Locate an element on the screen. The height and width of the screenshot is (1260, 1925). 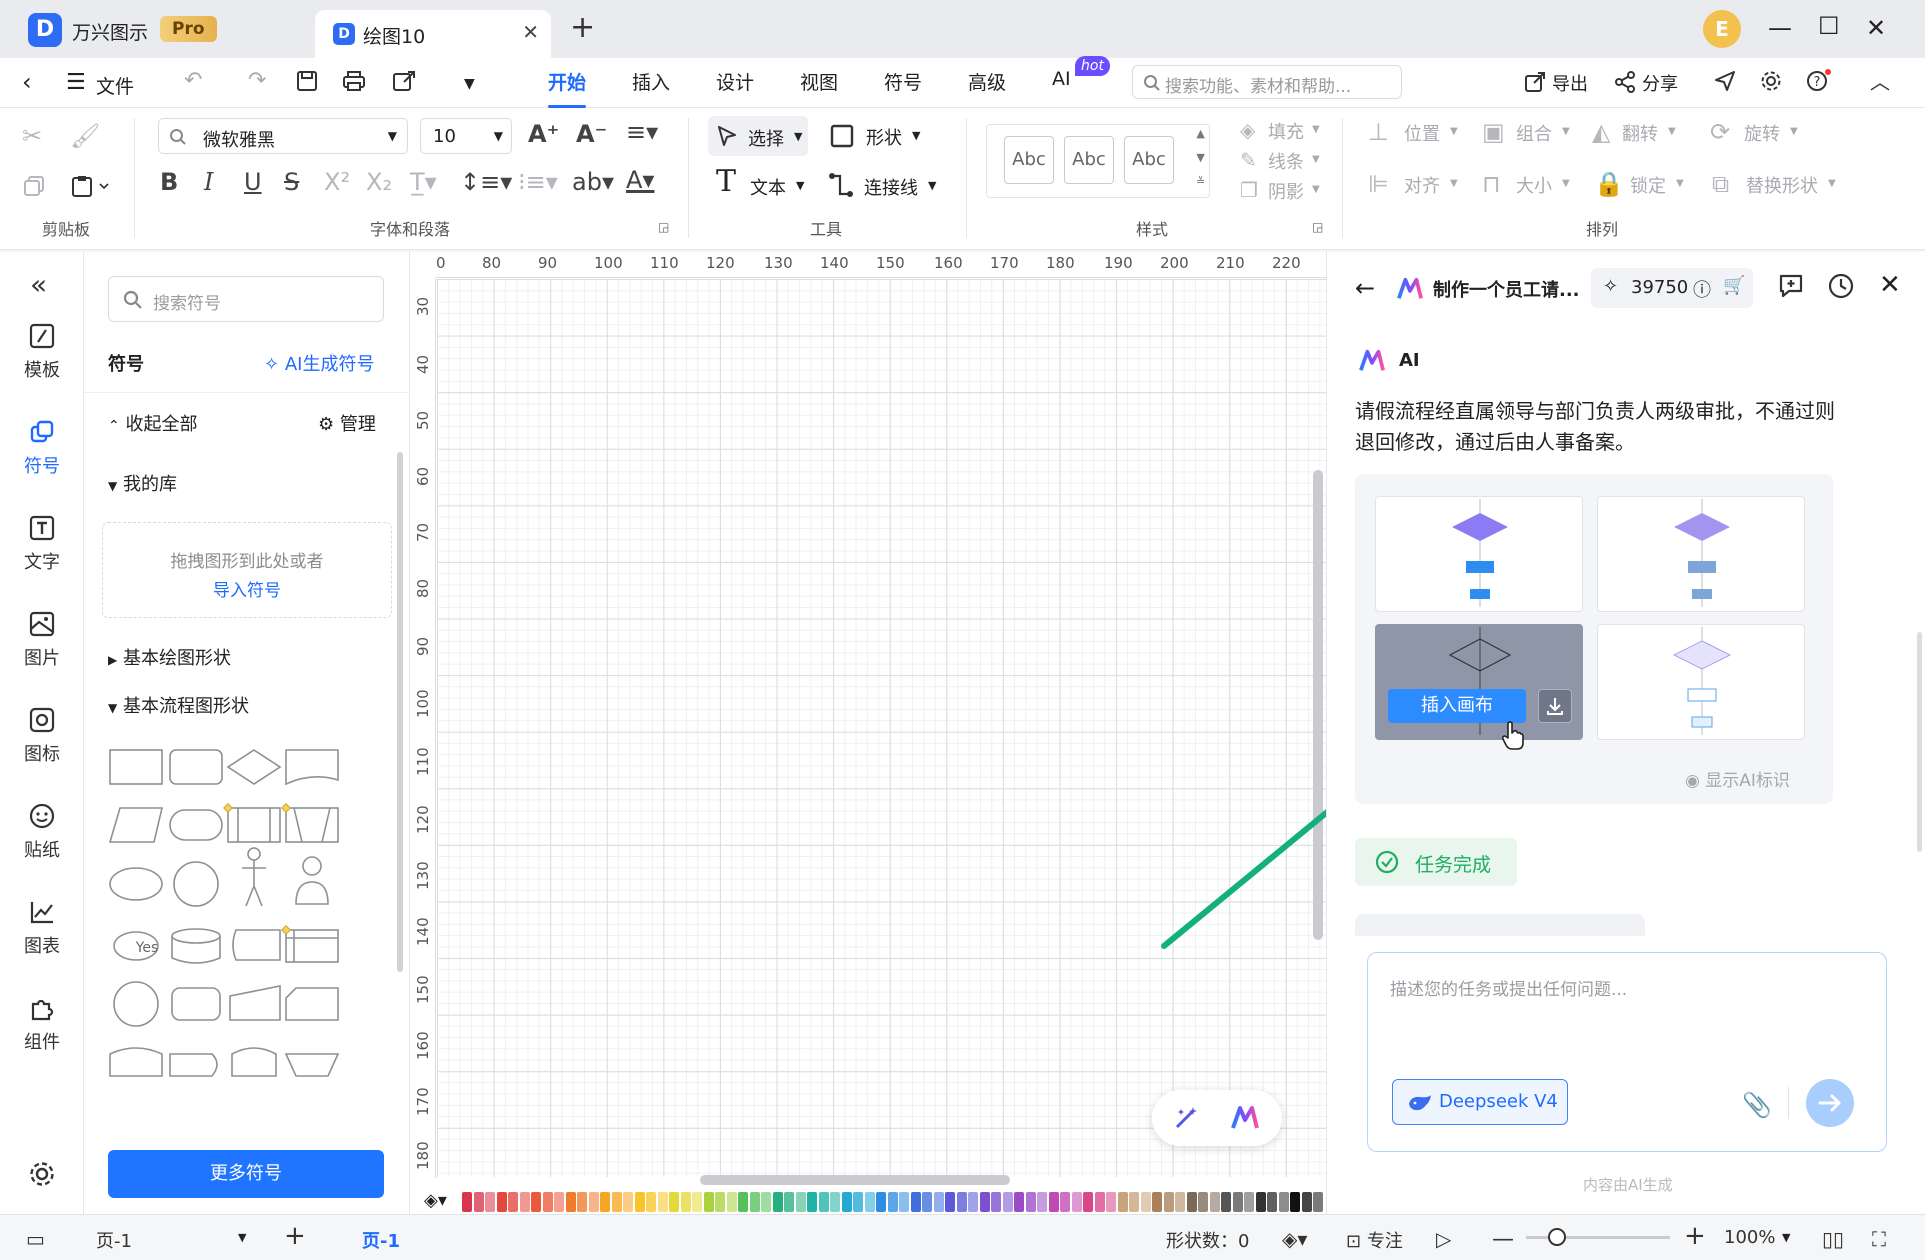
help-icon: ? is located at coordinates (1819, 80).